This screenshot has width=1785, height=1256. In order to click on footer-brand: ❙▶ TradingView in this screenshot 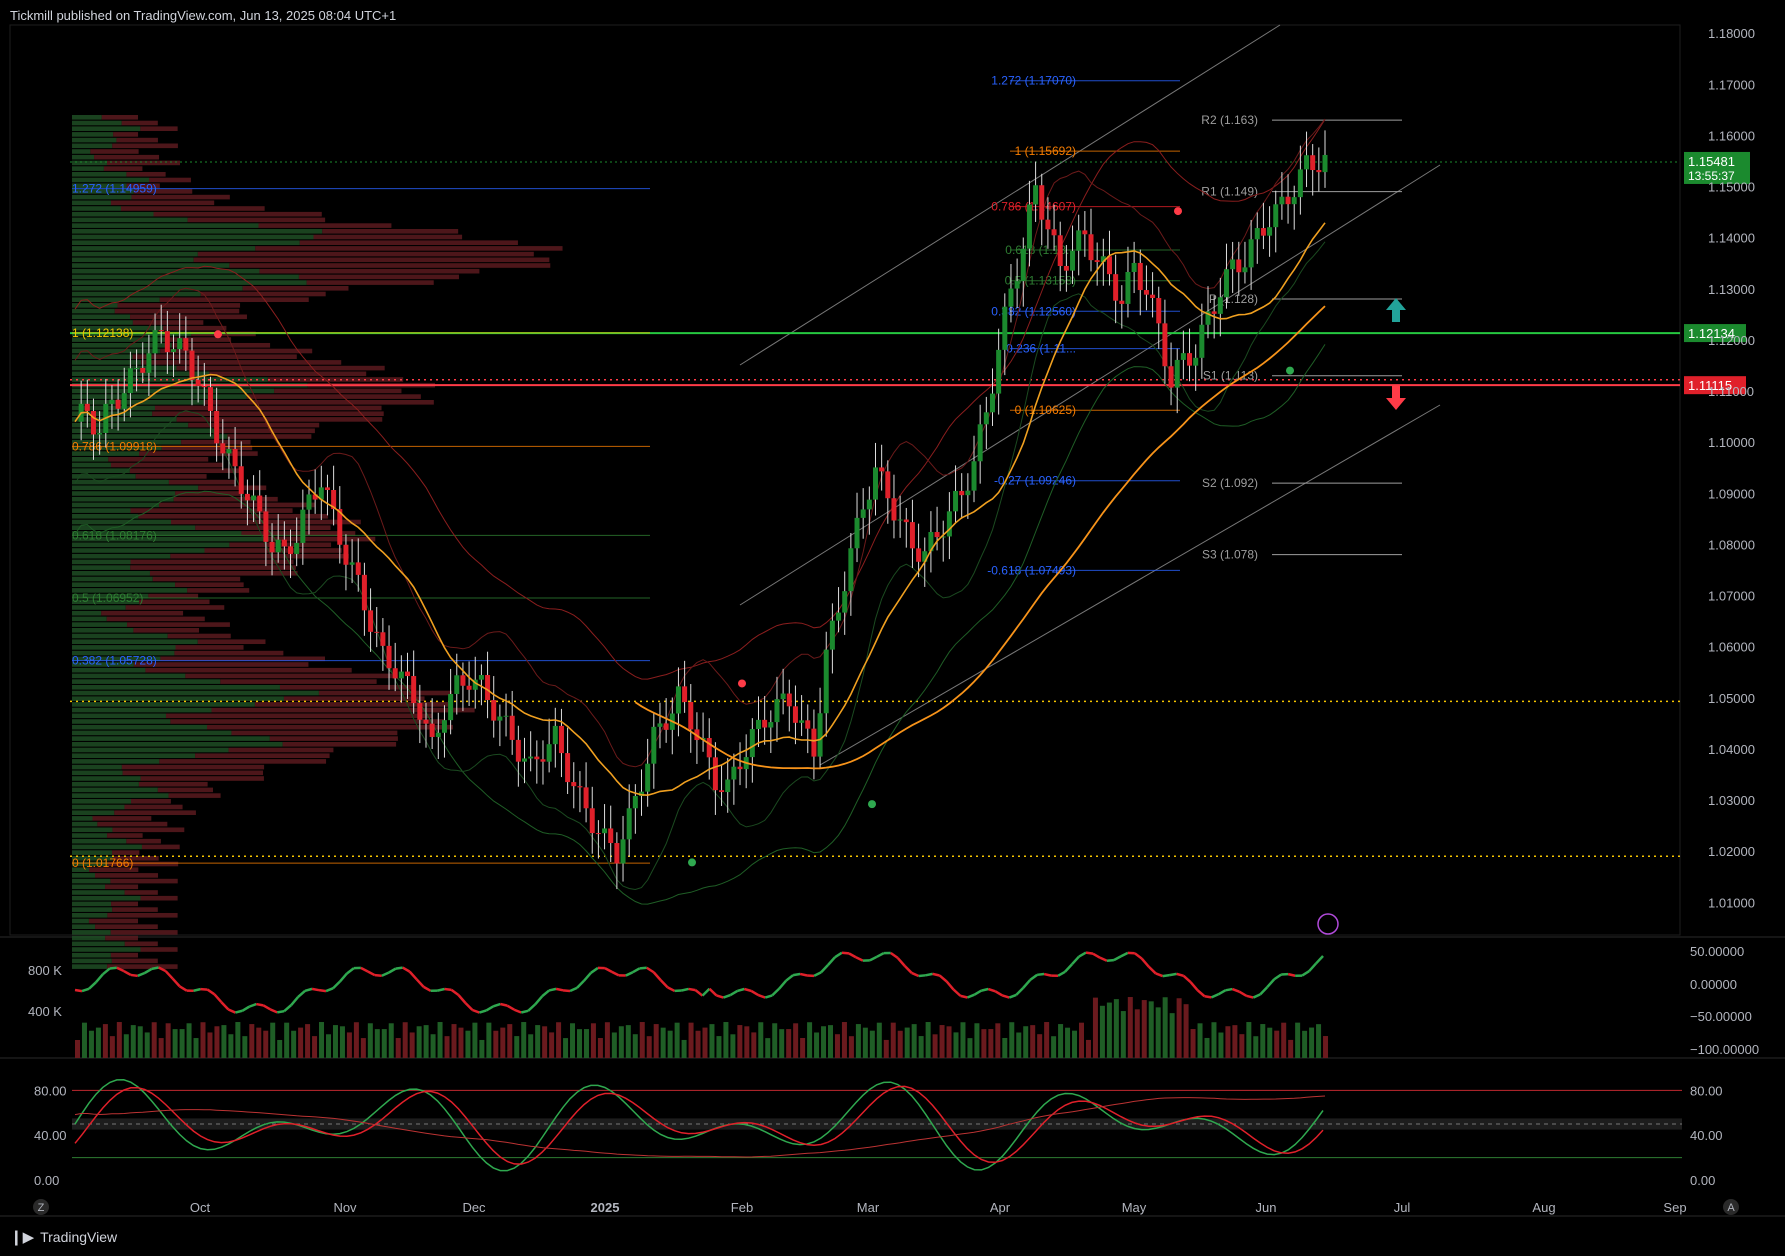, I will do `click(63, 1237)`.